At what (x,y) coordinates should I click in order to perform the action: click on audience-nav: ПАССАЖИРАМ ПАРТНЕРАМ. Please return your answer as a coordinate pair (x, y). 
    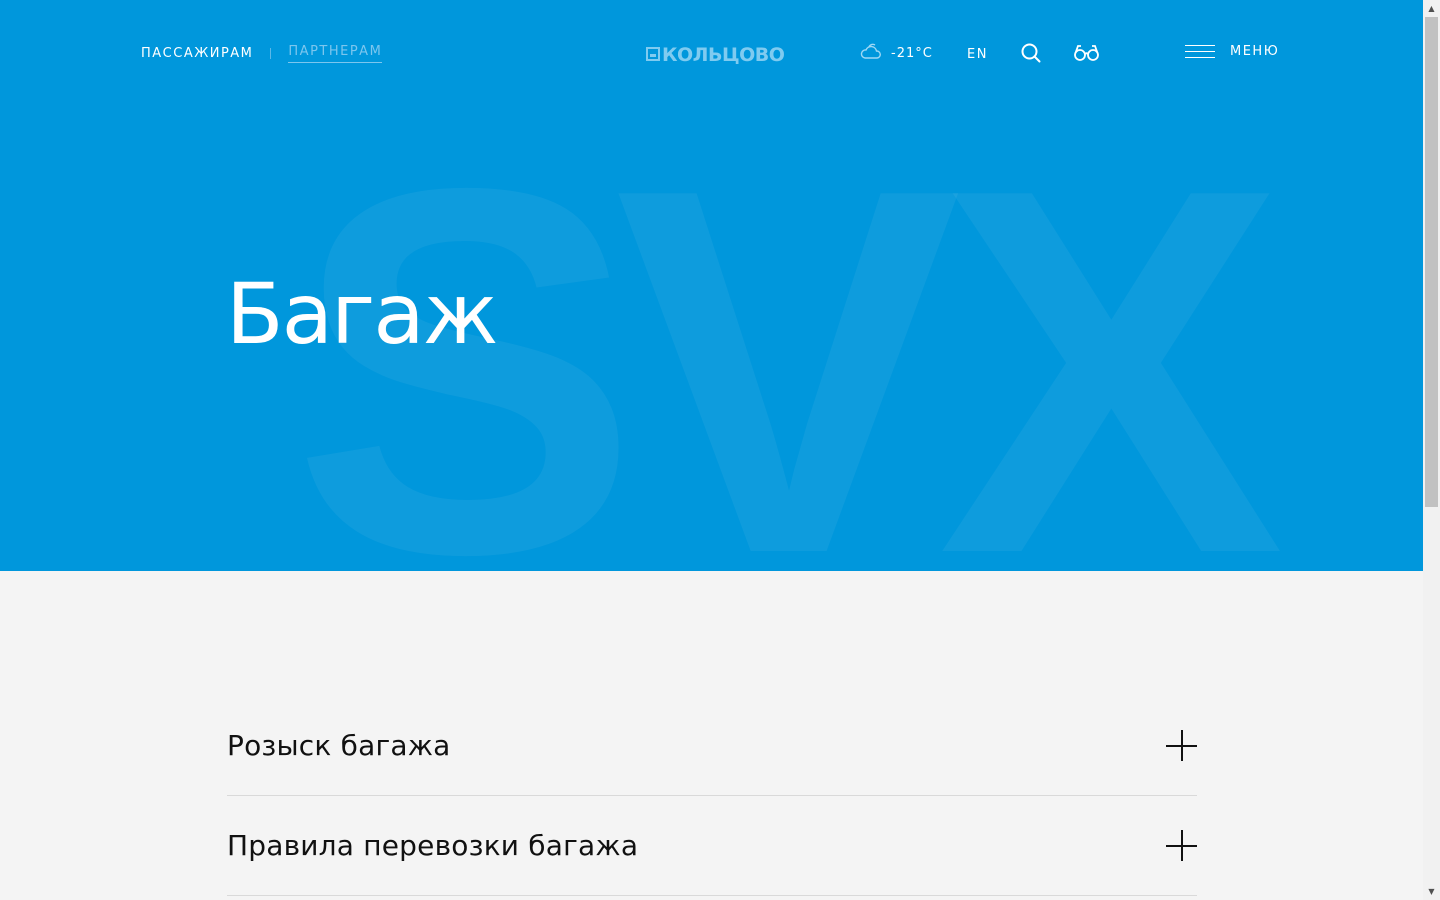
    Looking at the image, I should click on (262, 53).